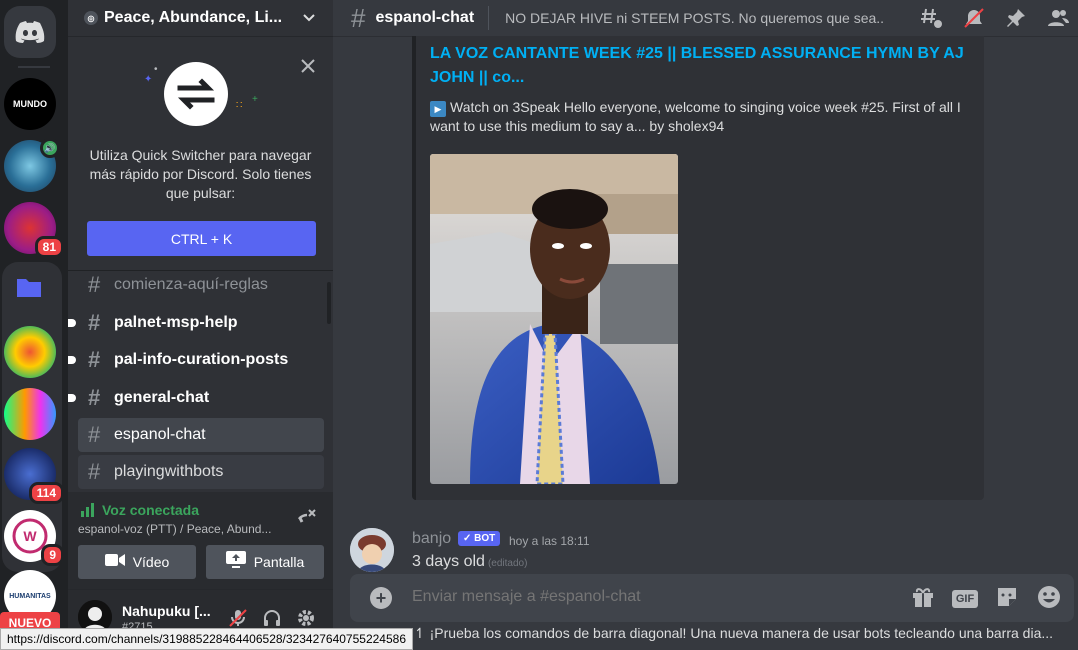 This screenshot has width=1078, height=650. What do you see at coordinates (489, 18) in the screenshot?
I see `header-divider` at bounding box center [489, 18].